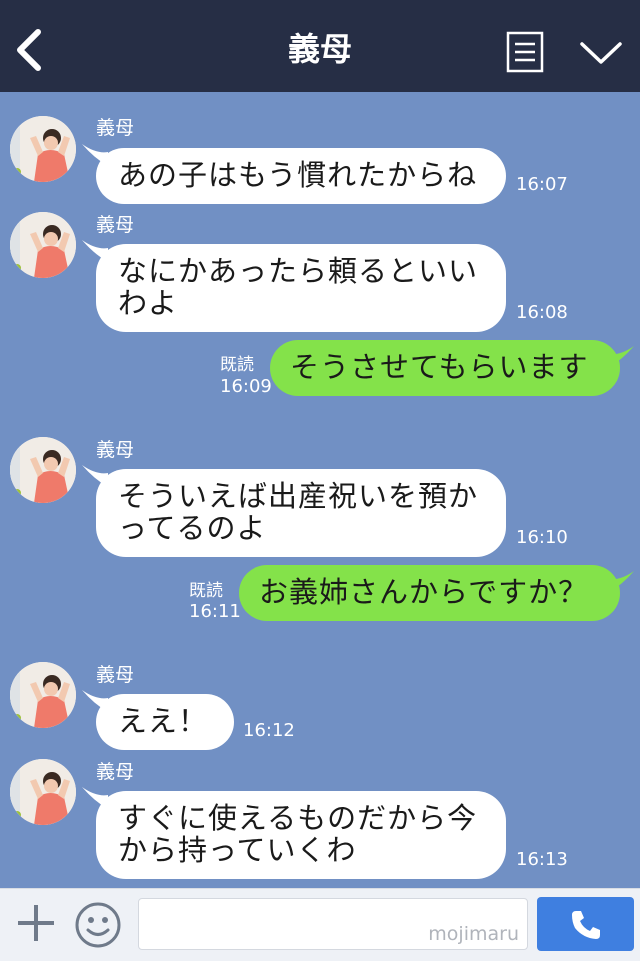 The height and width of the screenshot is (961, 640). I want to click on list-icon, so click(525, 52).